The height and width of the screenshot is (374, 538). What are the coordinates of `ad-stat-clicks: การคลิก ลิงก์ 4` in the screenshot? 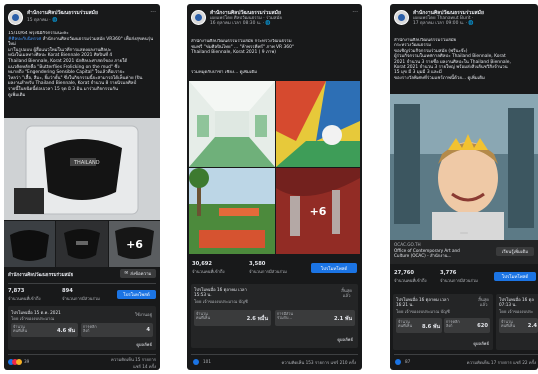 It's located at (117, 330).